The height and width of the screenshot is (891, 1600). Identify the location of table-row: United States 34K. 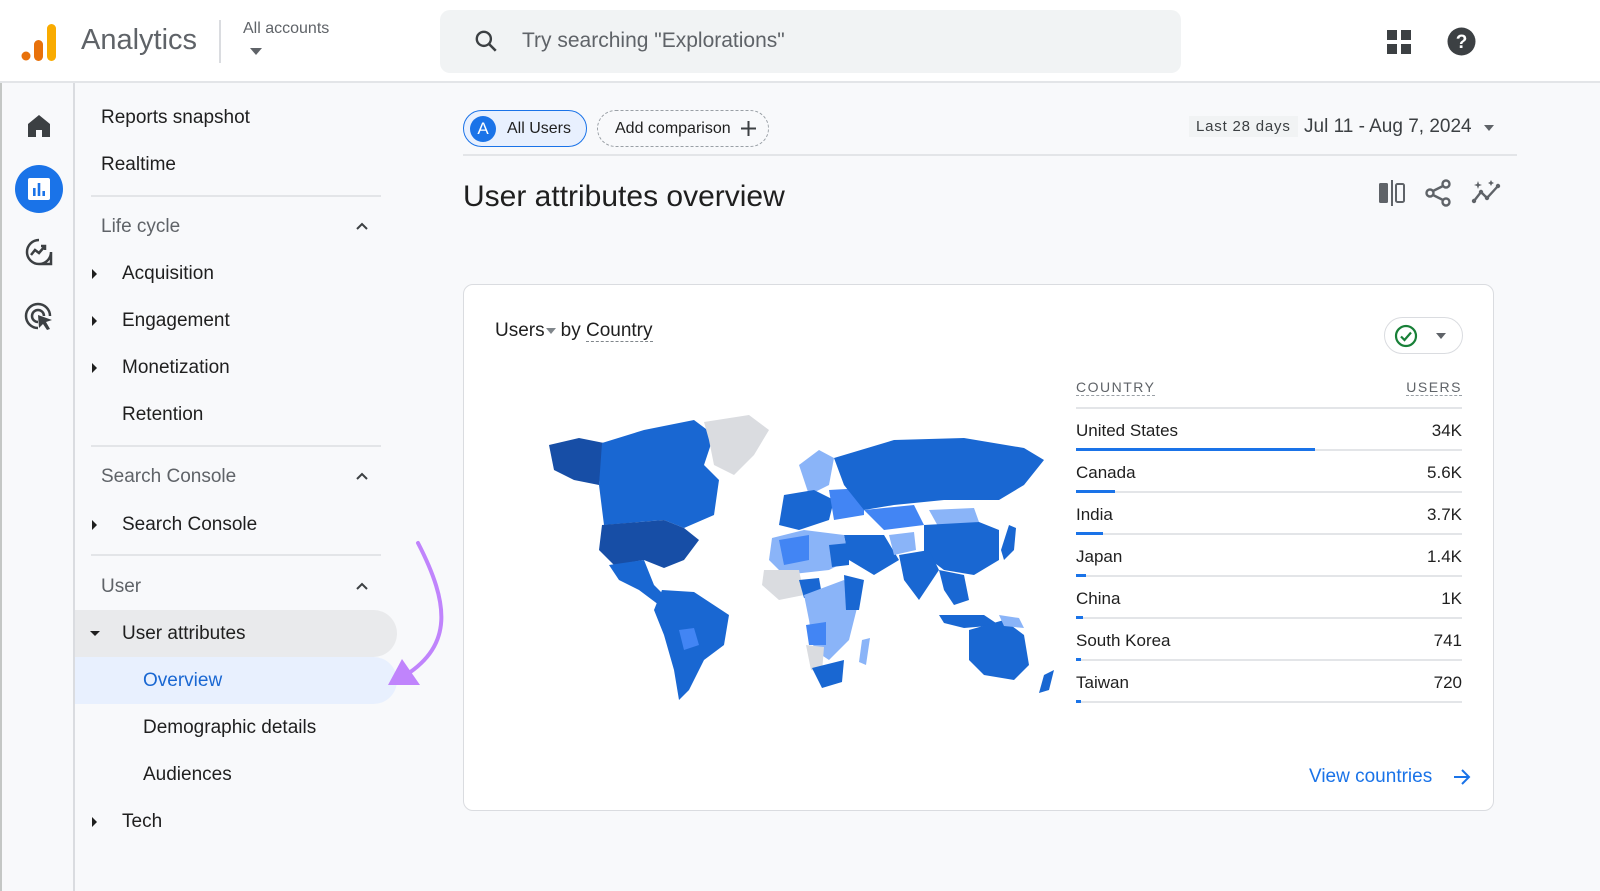
(1269, 430).